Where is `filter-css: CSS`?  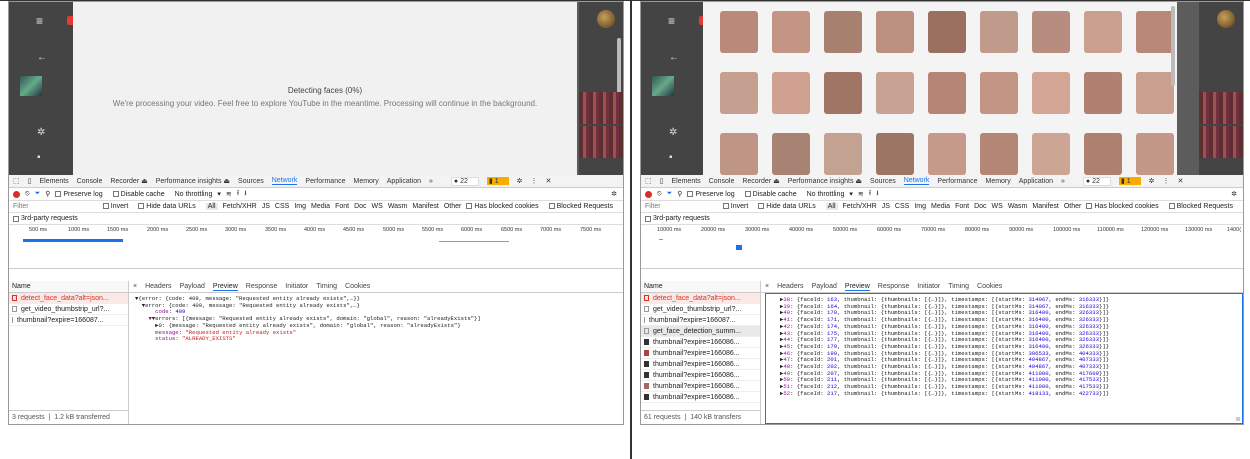 filter-css: CSS is located at coordinates (902, 206).